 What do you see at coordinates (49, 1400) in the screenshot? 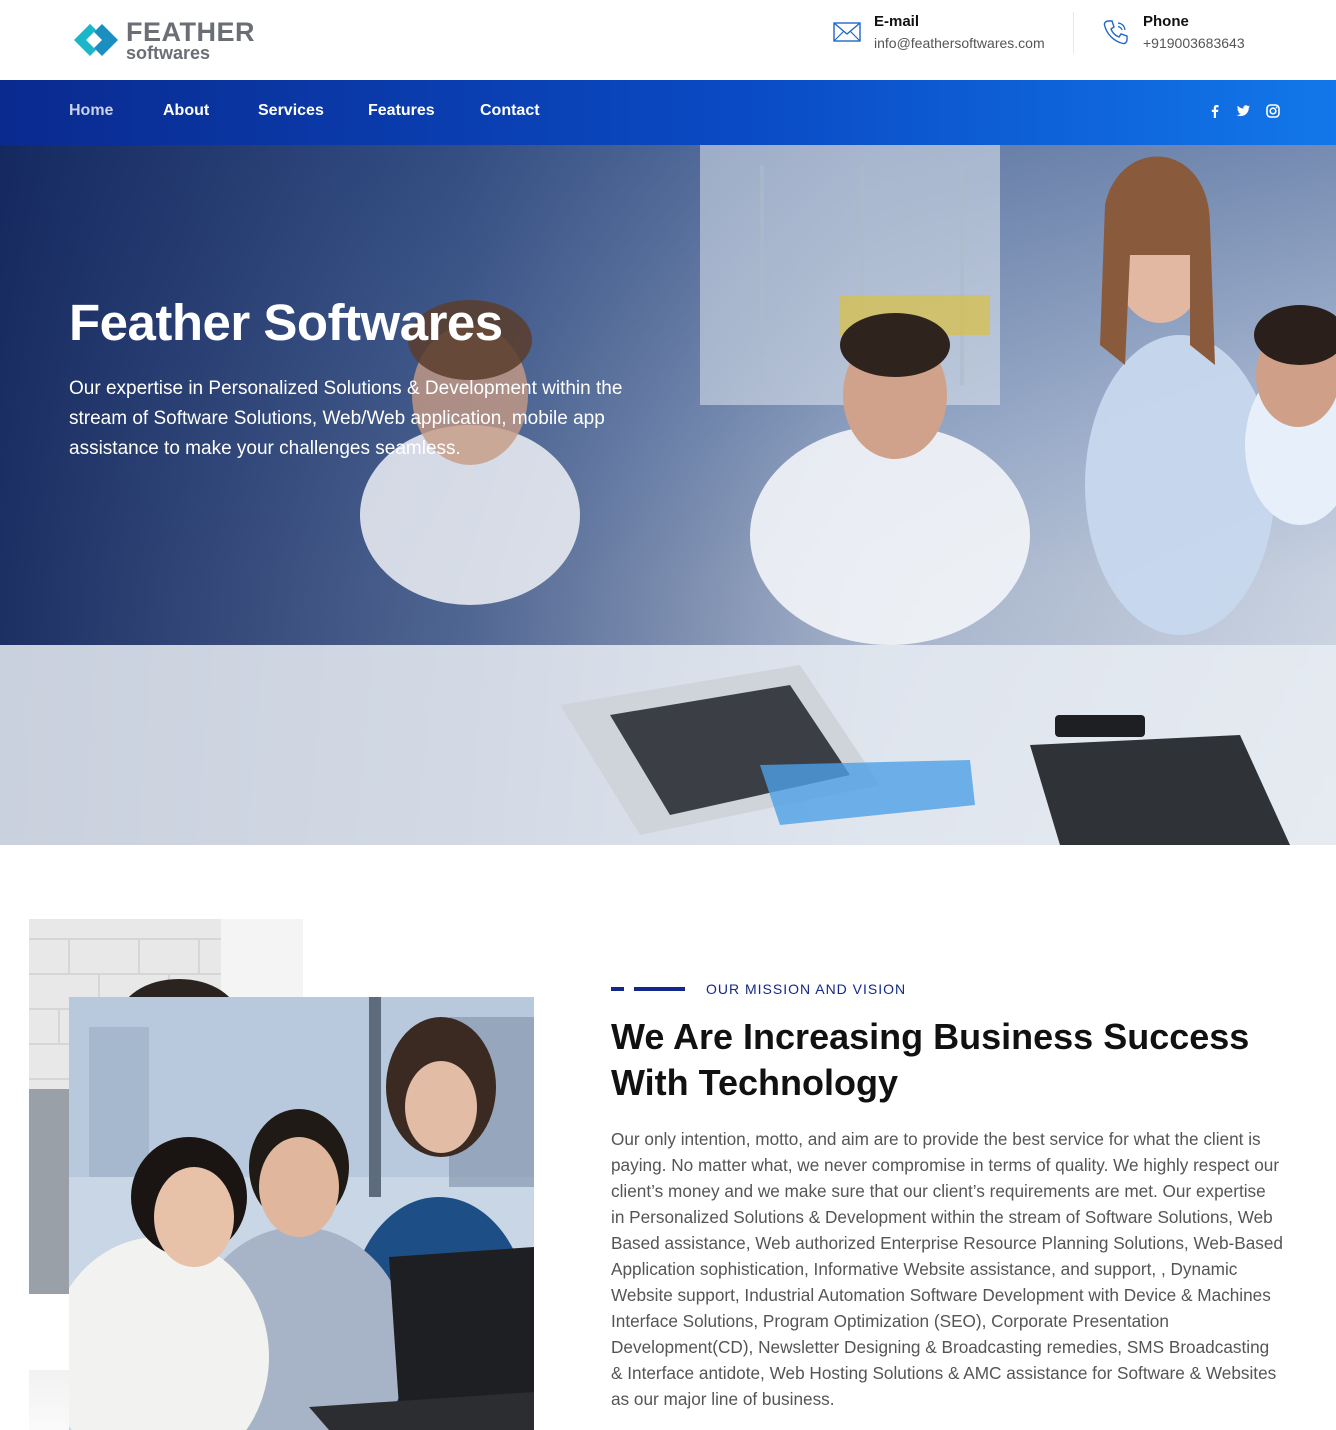
I see `image-strip-decoration` at bounding box center [49, 1400].